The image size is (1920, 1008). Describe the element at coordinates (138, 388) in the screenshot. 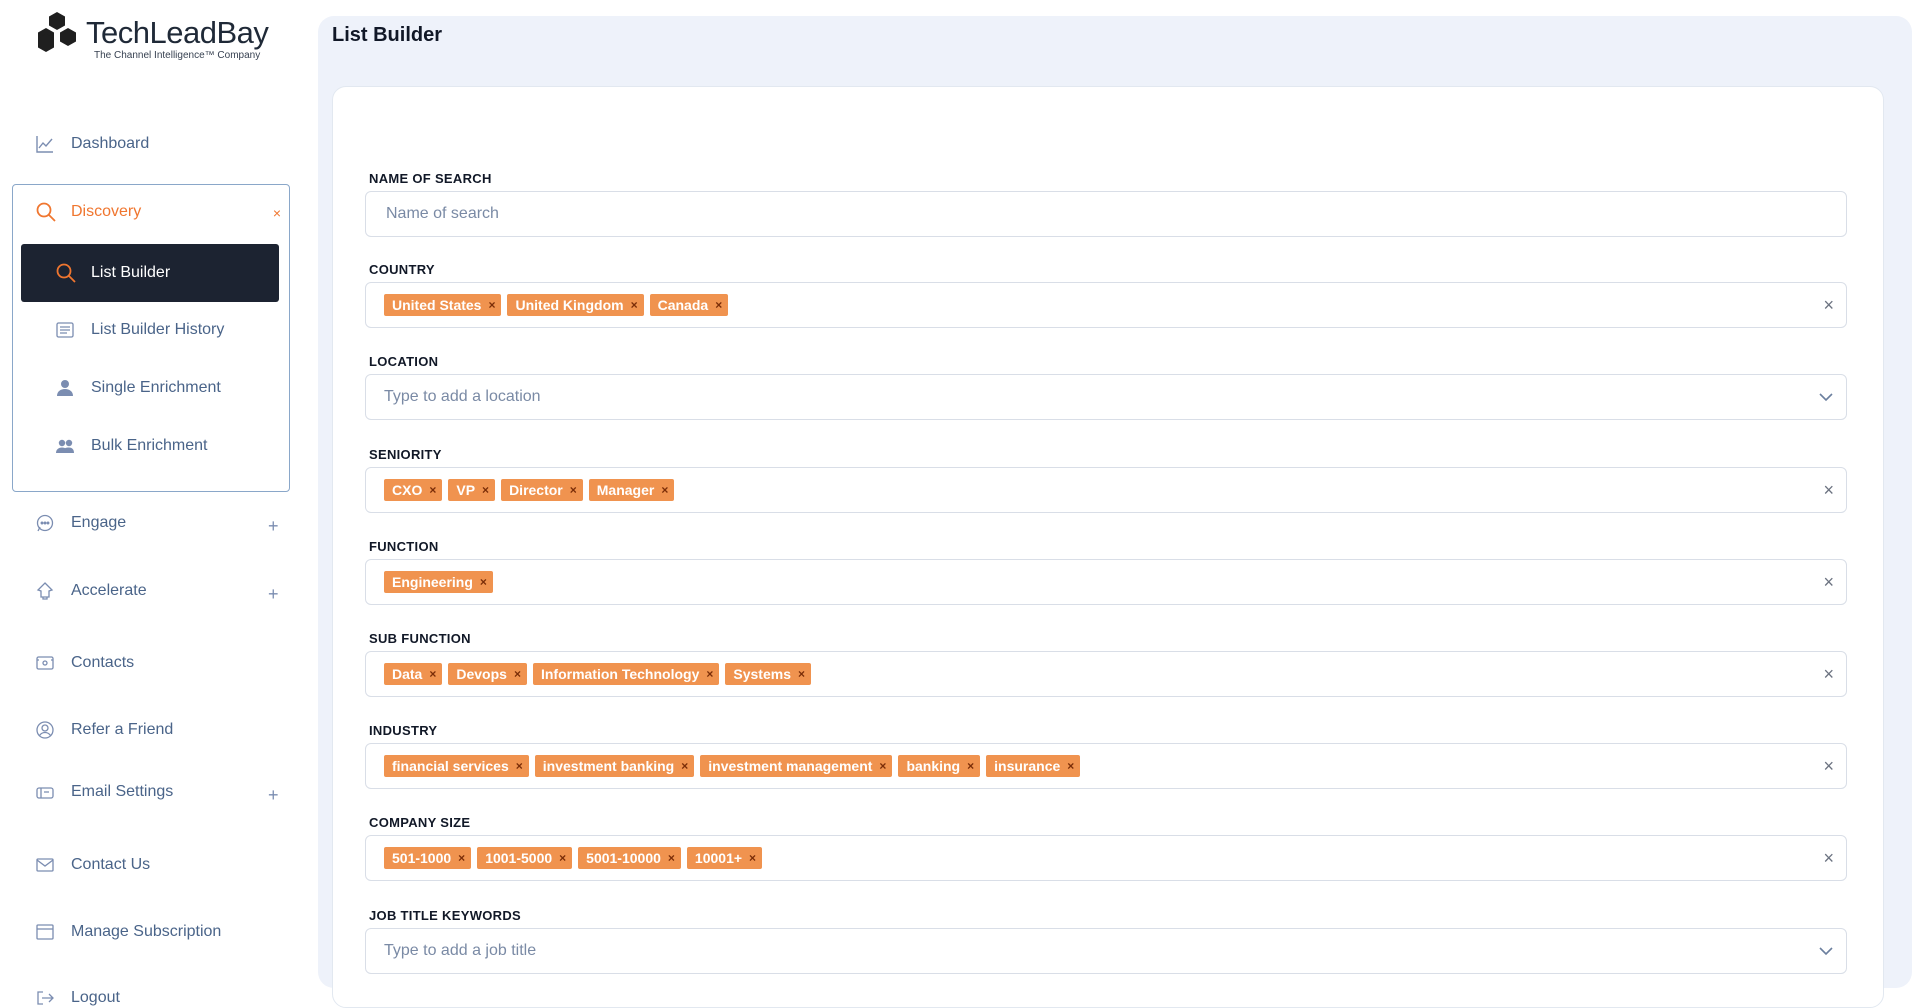

I see `sidebar-item-single-enrichment: Single Enrichment` at that location.